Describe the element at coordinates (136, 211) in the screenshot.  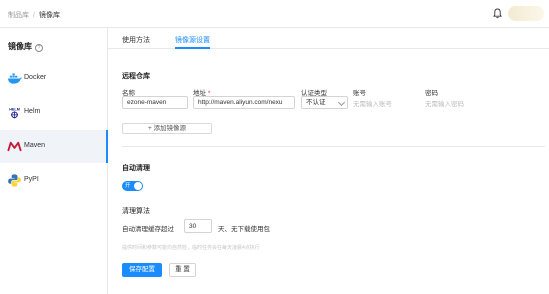
I see `clean-algorithm-title: 清理算法` at that location.